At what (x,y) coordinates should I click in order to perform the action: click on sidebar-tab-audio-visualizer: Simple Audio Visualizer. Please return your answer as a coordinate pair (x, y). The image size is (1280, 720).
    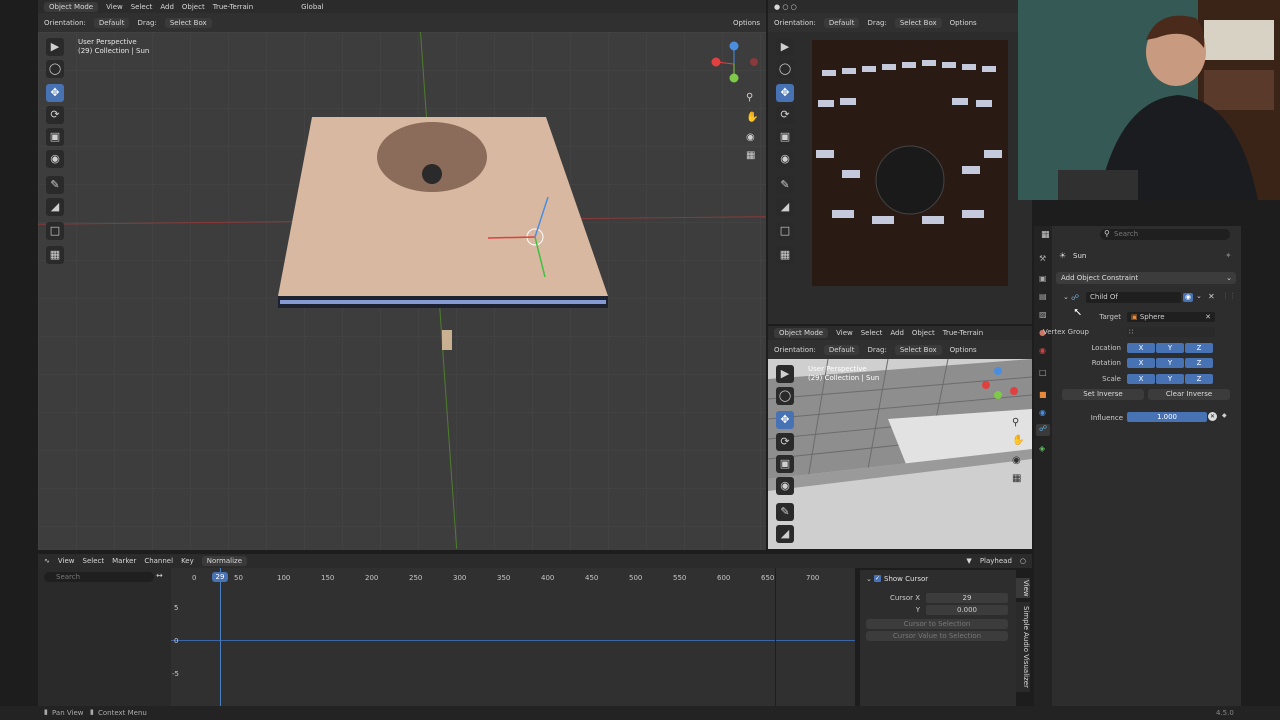
    Looking at the image, I should click on (1023, 647).